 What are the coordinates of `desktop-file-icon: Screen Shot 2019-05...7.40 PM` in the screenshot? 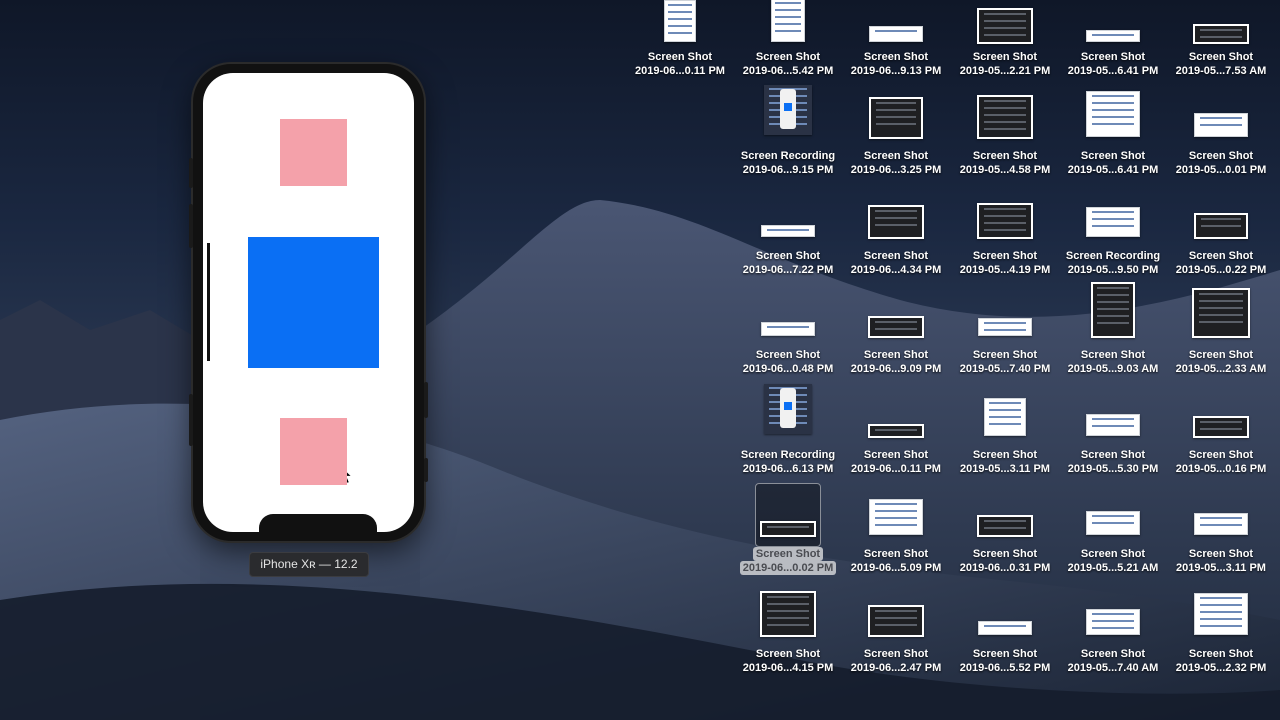 It's located at (1005, 346).